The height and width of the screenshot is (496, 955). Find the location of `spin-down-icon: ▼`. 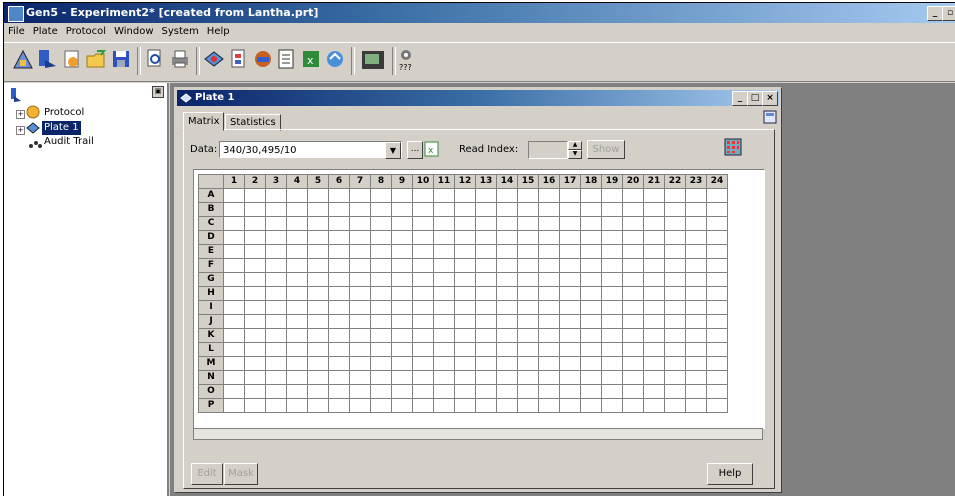

spin-down-icon: ▼ is located at coordinates (575, 154).